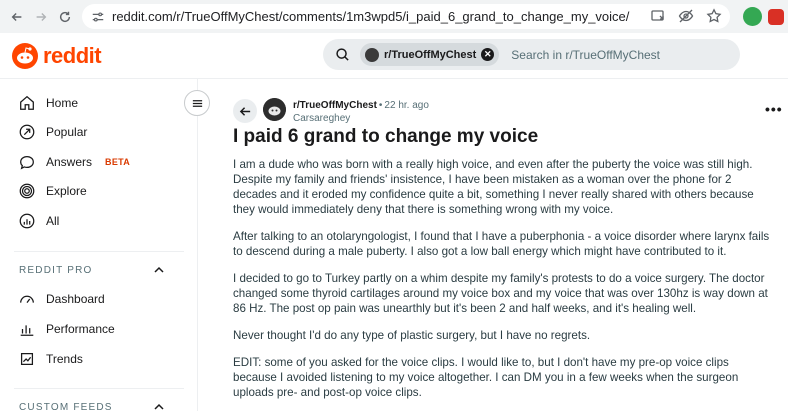 The width and height of the screenshot is (788, 411). I want to click on sidebar-item-performance: Performance, so click(66, 329).